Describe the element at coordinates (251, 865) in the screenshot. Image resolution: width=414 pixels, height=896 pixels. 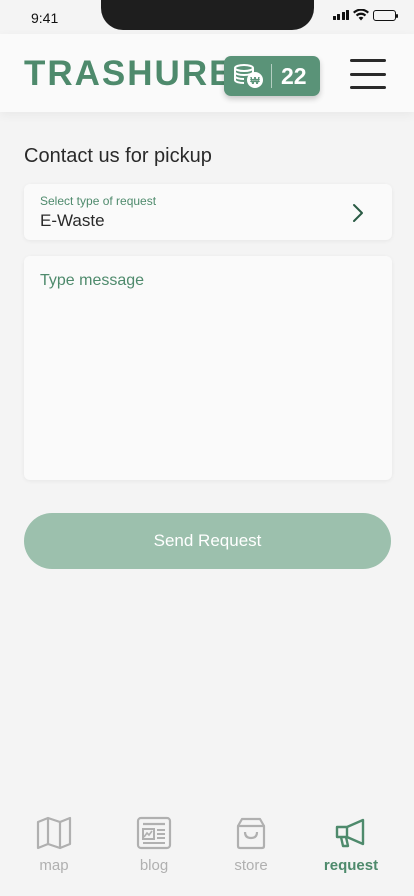
I see `nav-label-store: store` at that location.